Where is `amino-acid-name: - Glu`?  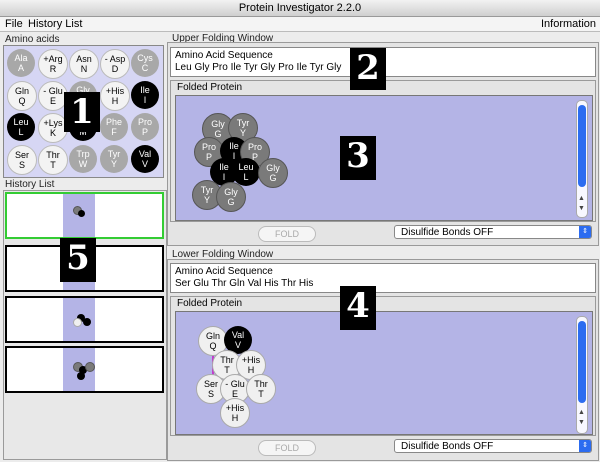
amino-acid-name: - Glu is located at coordinates (53, 91).